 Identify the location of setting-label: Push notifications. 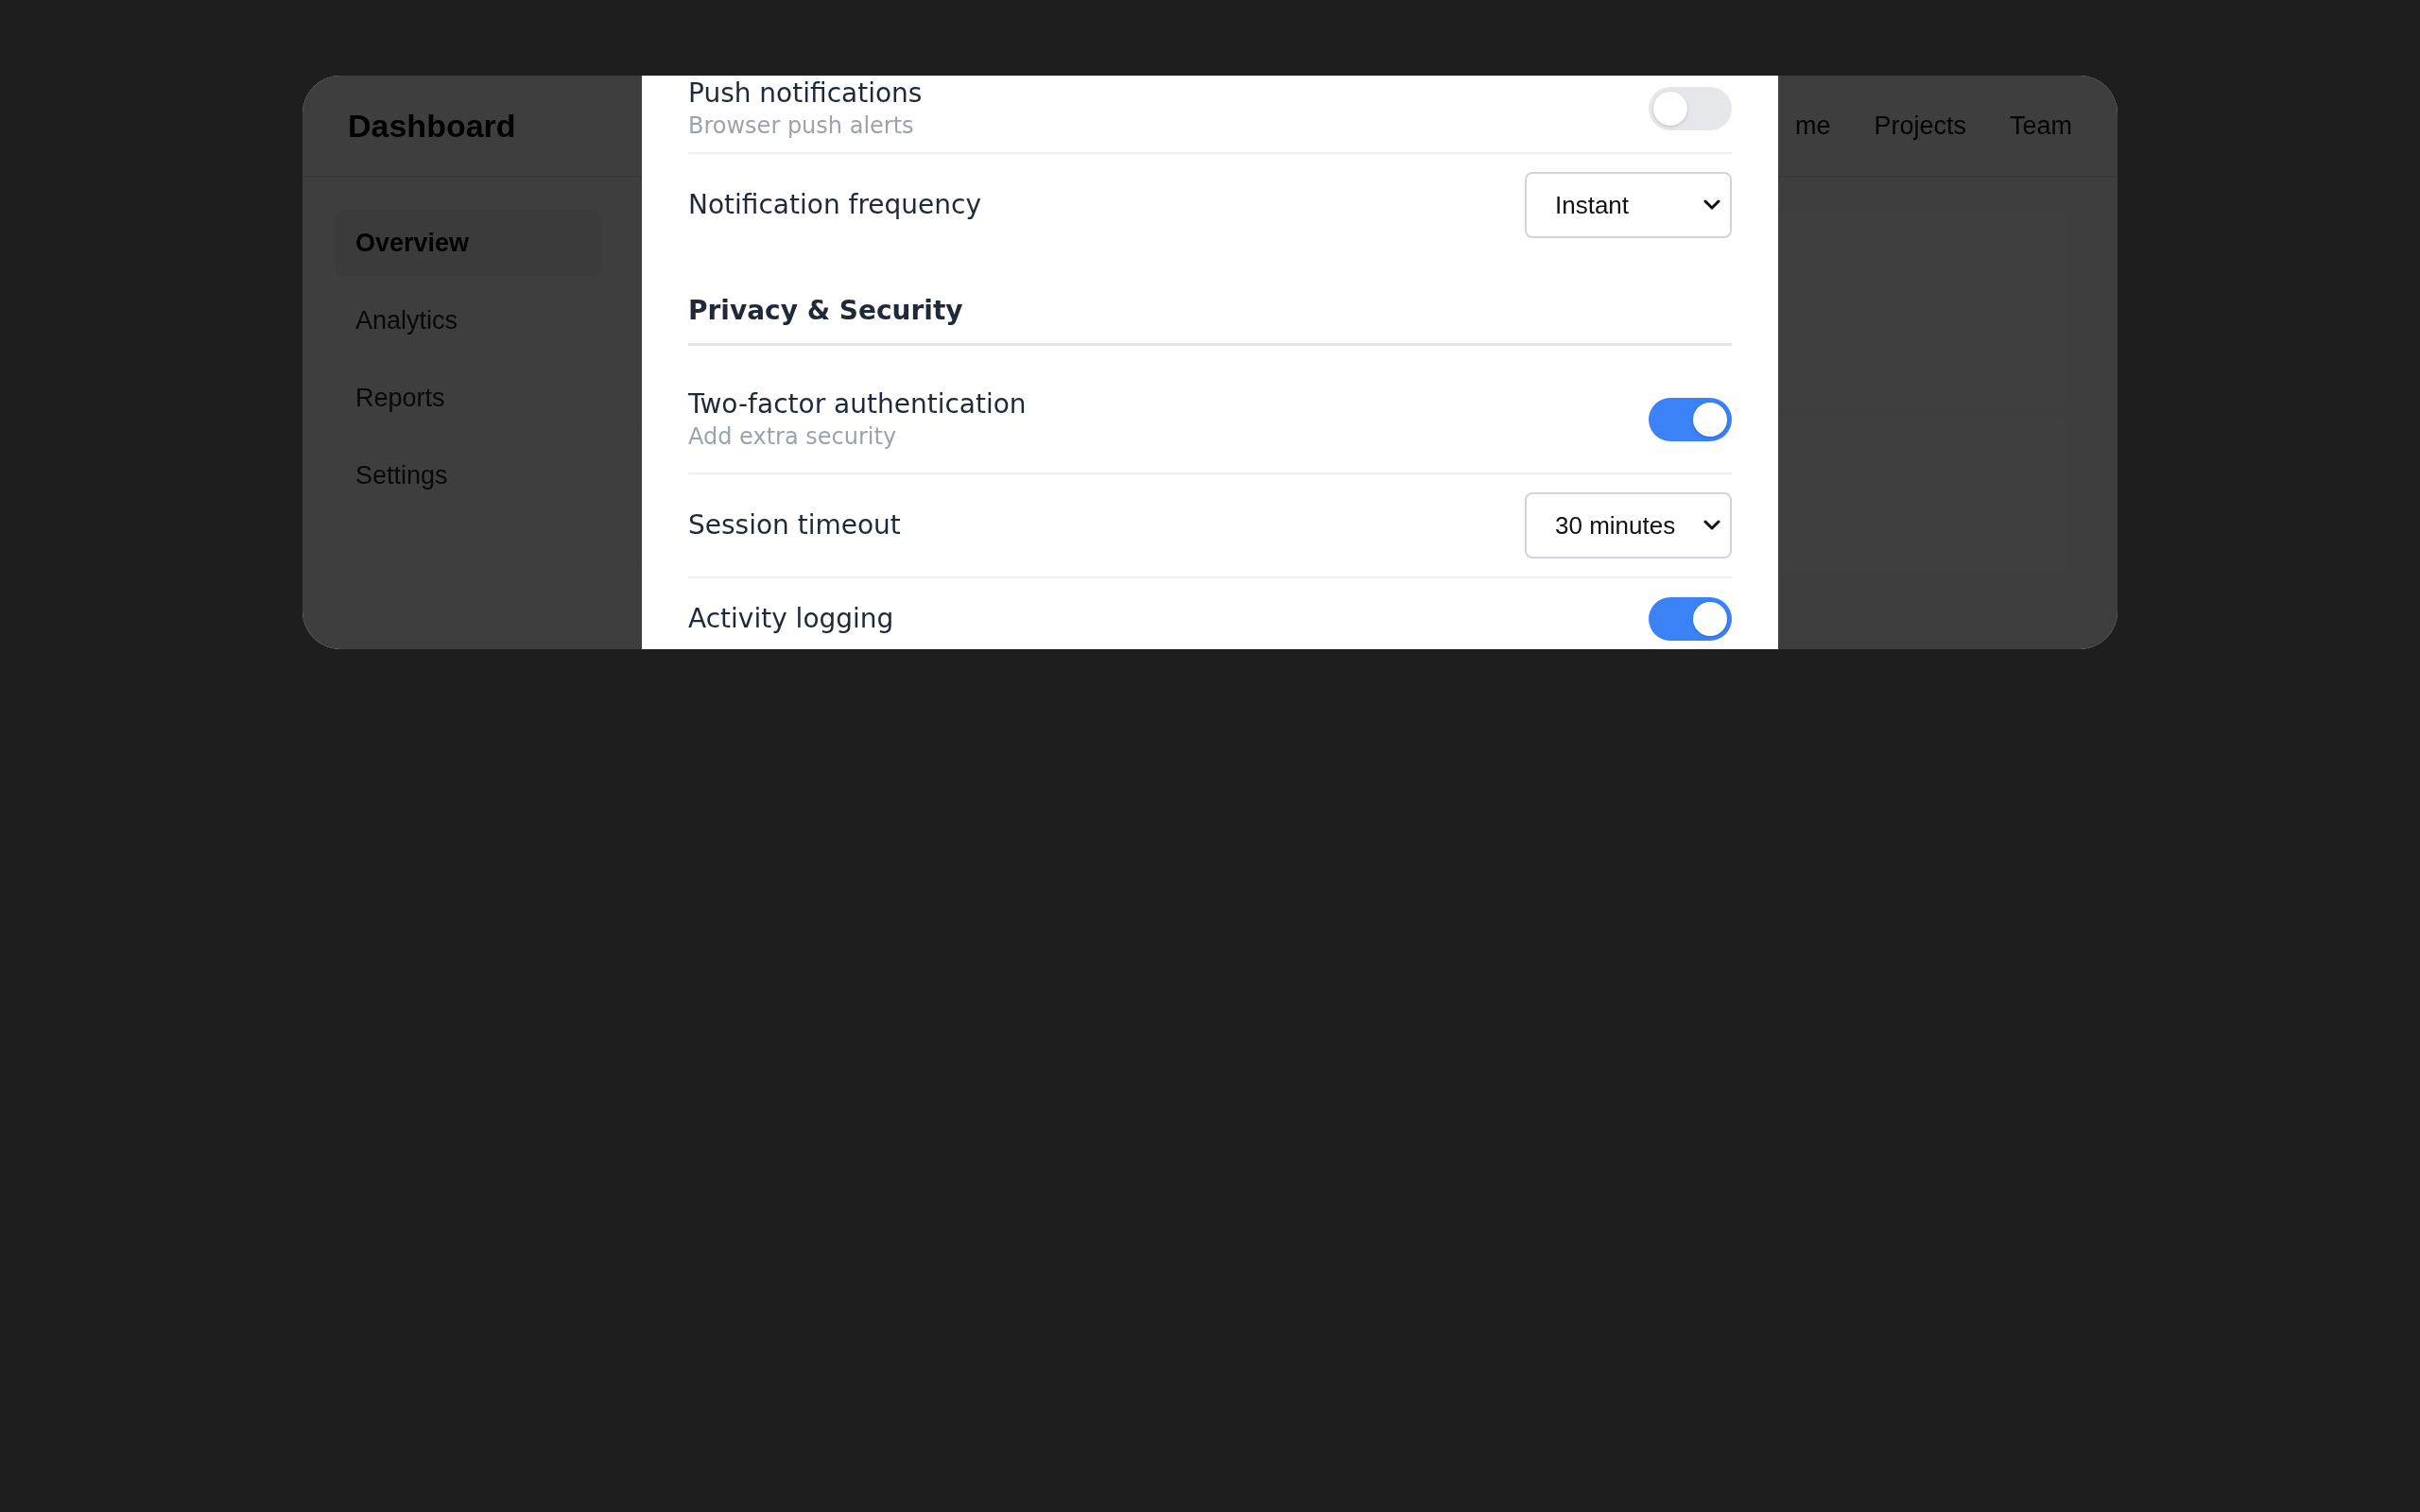
(806, 94).